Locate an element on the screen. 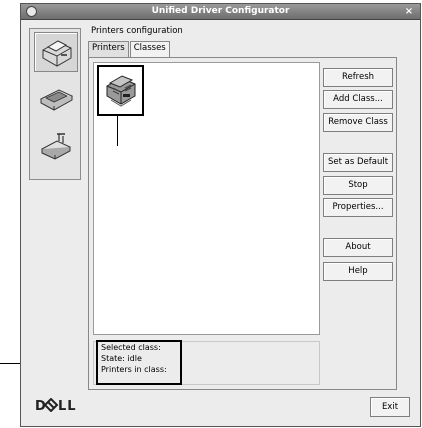 This screenshot has width=422, height=428. exit-button: Exit is located at coordinates (390, 407).